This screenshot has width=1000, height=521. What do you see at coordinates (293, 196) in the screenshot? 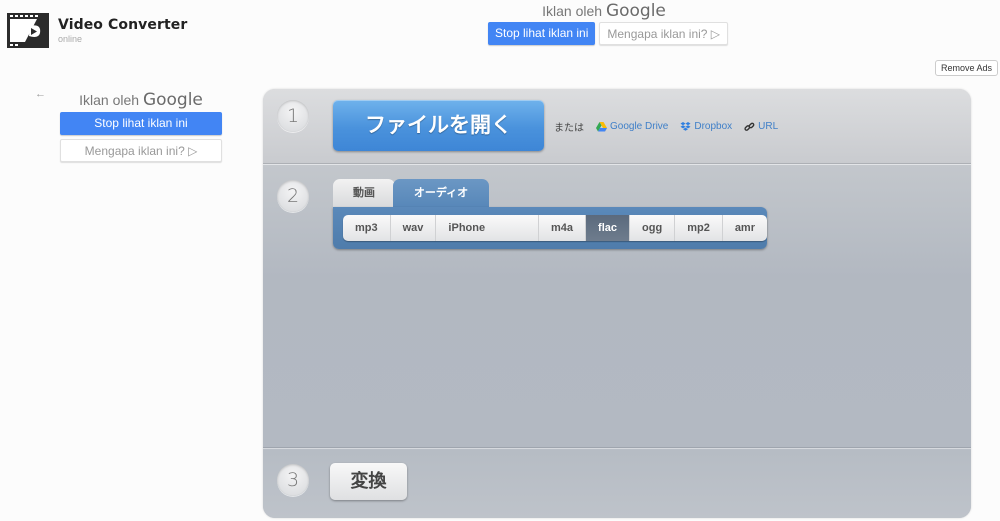
I see `step-number: 2` at bounding box center [293, 196].